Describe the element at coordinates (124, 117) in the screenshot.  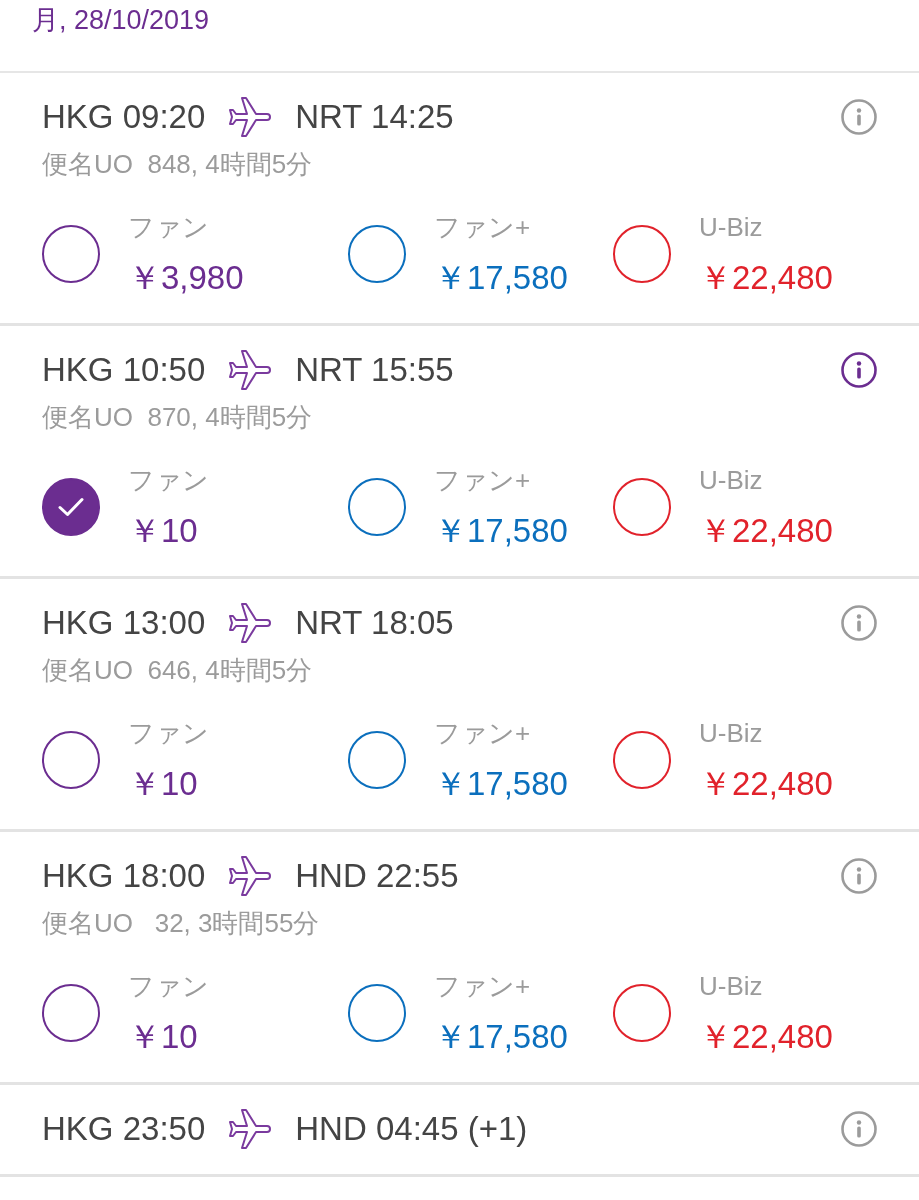
I see `departure-time: HKG 09:20` at that location.